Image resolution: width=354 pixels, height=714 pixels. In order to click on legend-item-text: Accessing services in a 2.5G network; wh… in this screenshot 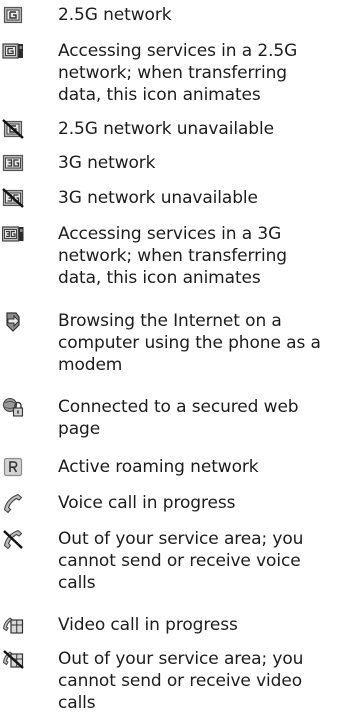, I will do `click(178, 73)`.